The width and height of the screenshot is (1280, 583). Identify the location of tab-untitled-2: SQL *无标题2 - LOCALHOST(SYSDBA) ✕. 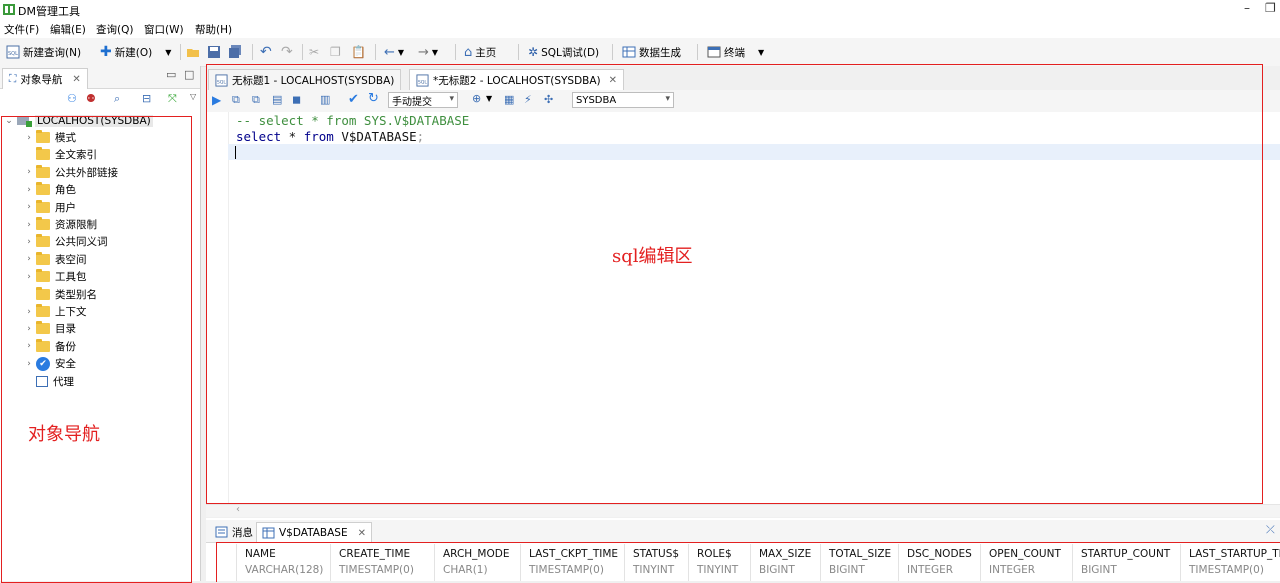
(517, 80).